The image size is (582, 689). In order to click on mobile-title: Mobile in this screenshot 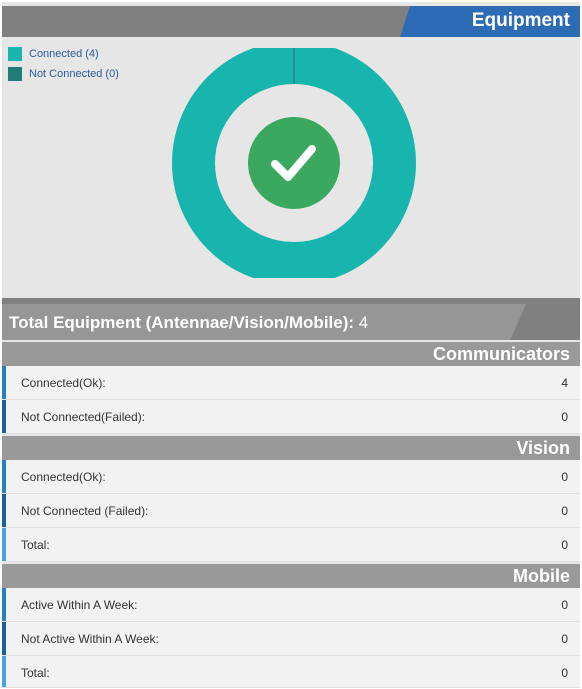, I will do `click(541, 576)`.